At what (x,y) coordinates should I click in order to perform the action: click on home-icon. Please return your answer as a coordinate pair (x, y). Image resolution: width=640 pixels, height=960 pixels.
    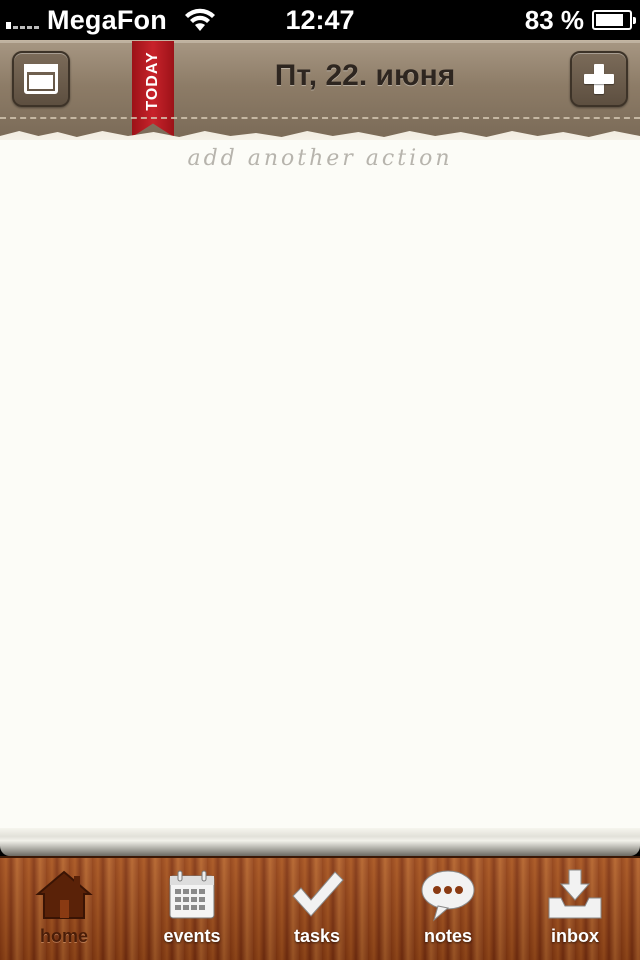
    Looking at the image, I should click on (64, 894).